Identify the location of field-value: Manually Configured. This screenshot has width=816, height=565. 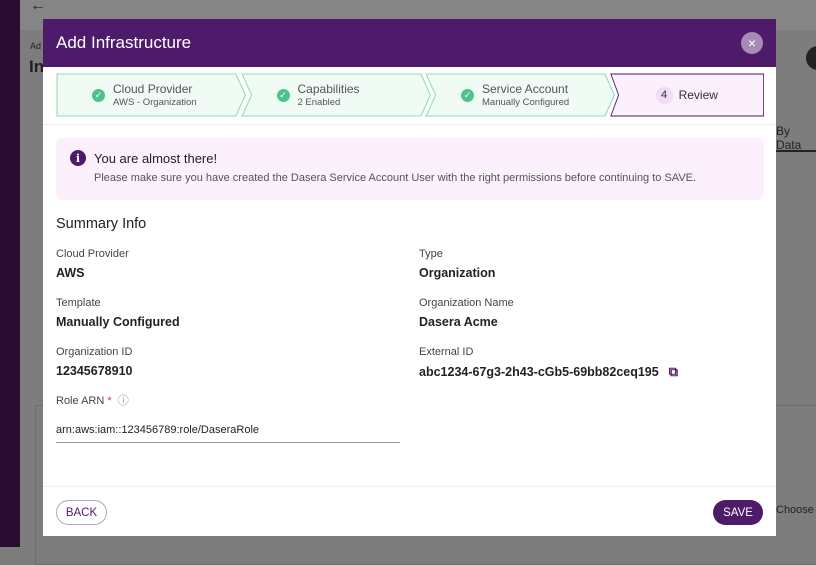
(118, 322).